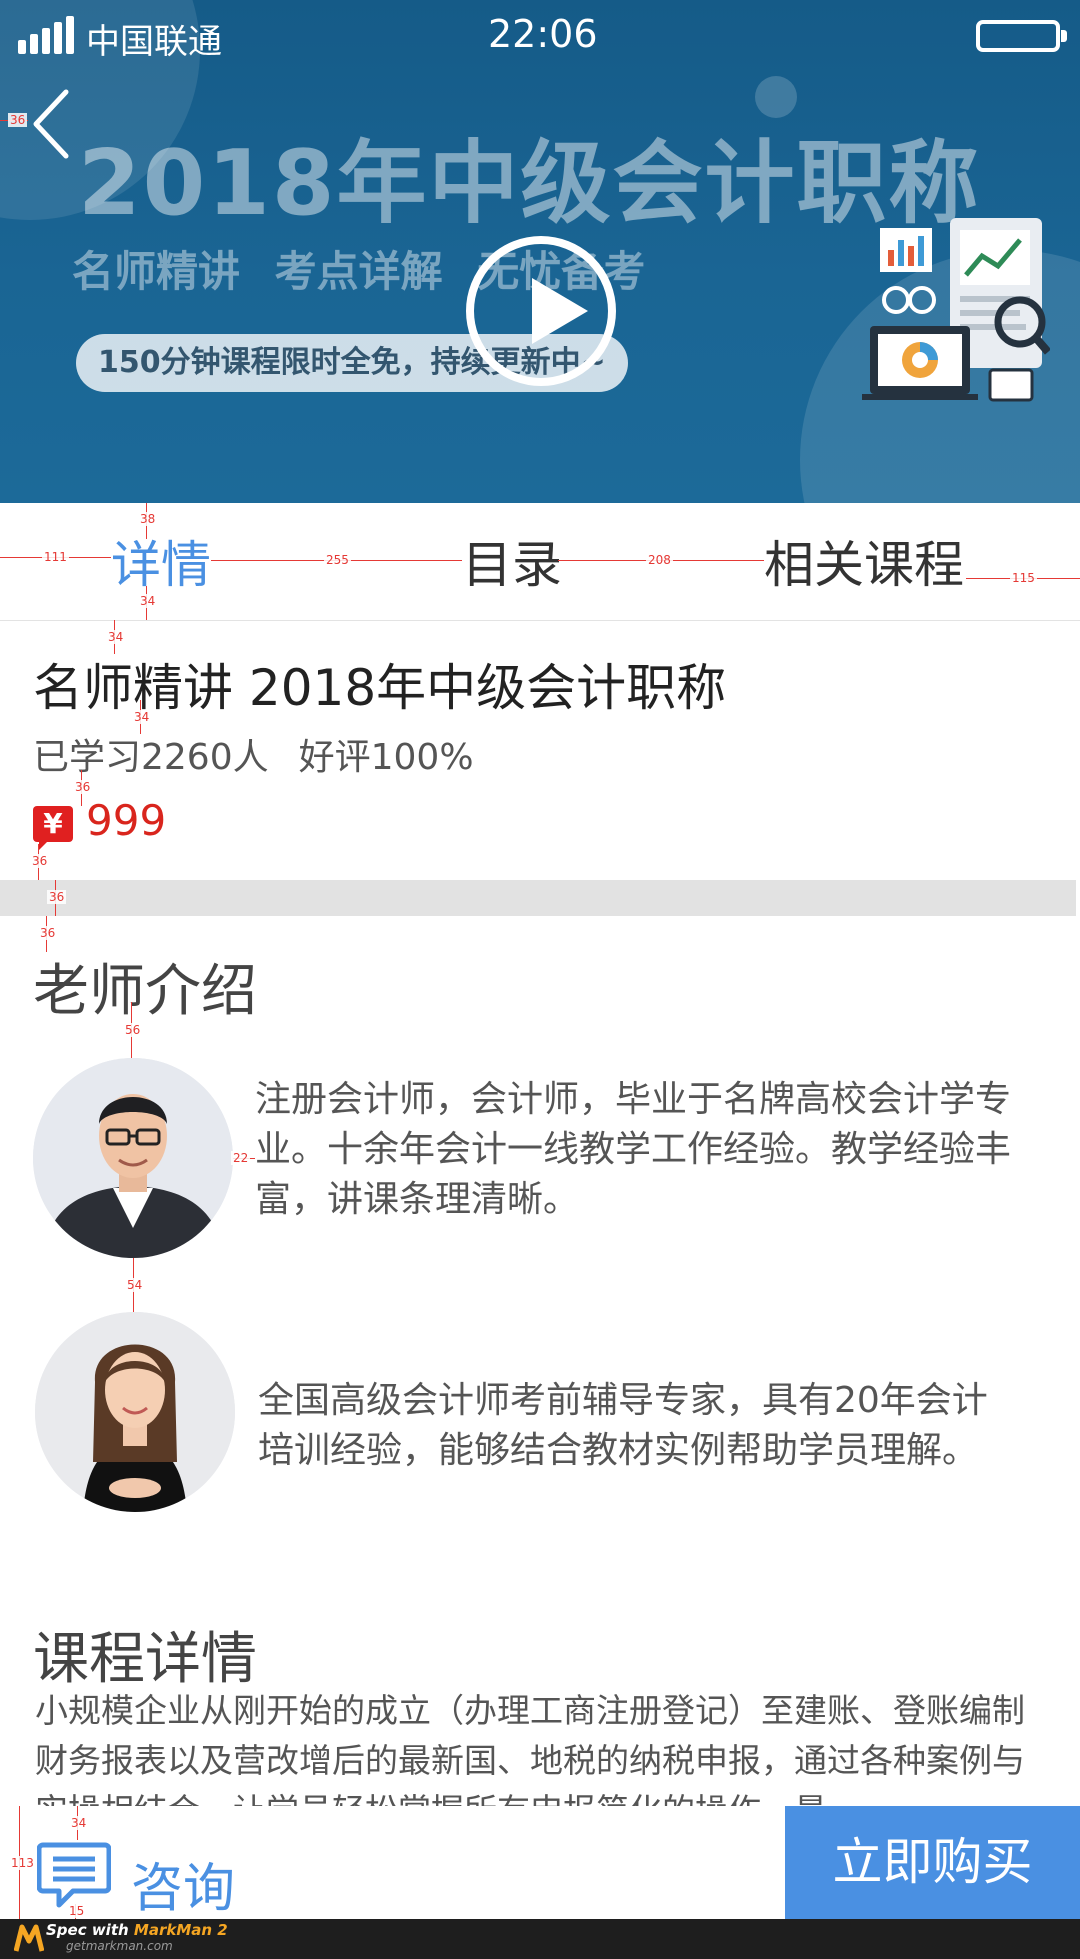 The image size is (1080, 1959). What do you see at coordinates (512, 565) in the screenshot?
I see `tab-catalog: 目录` at bounding box center [512, 565].